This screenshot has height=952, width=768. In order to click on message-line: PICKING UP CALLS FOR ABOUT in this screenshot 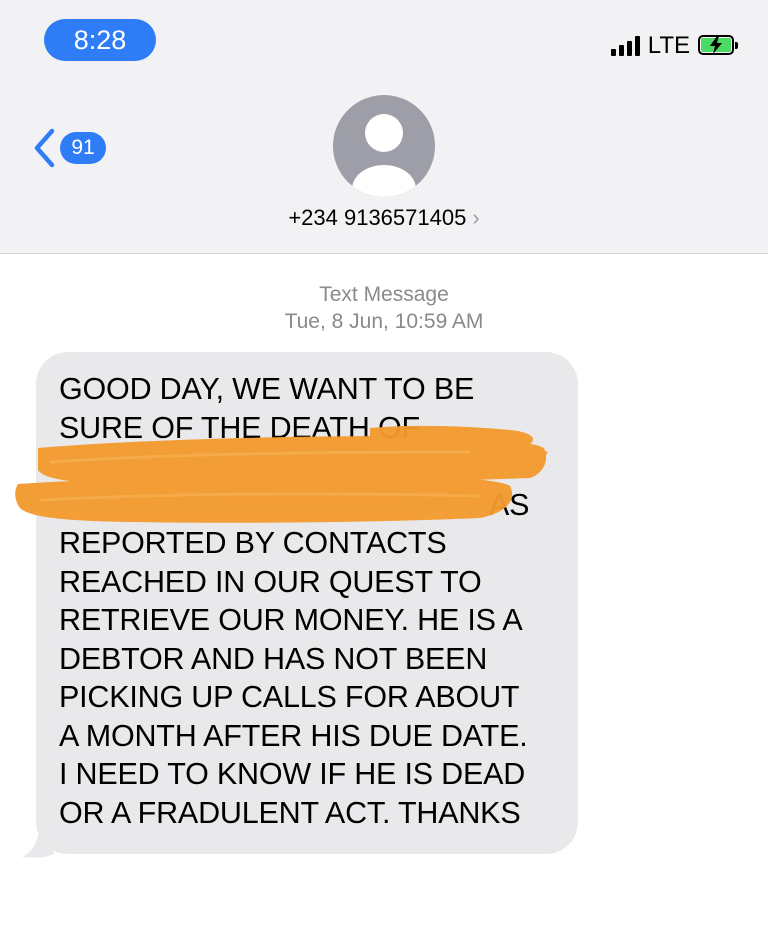, I will do `click(289, 697)`.